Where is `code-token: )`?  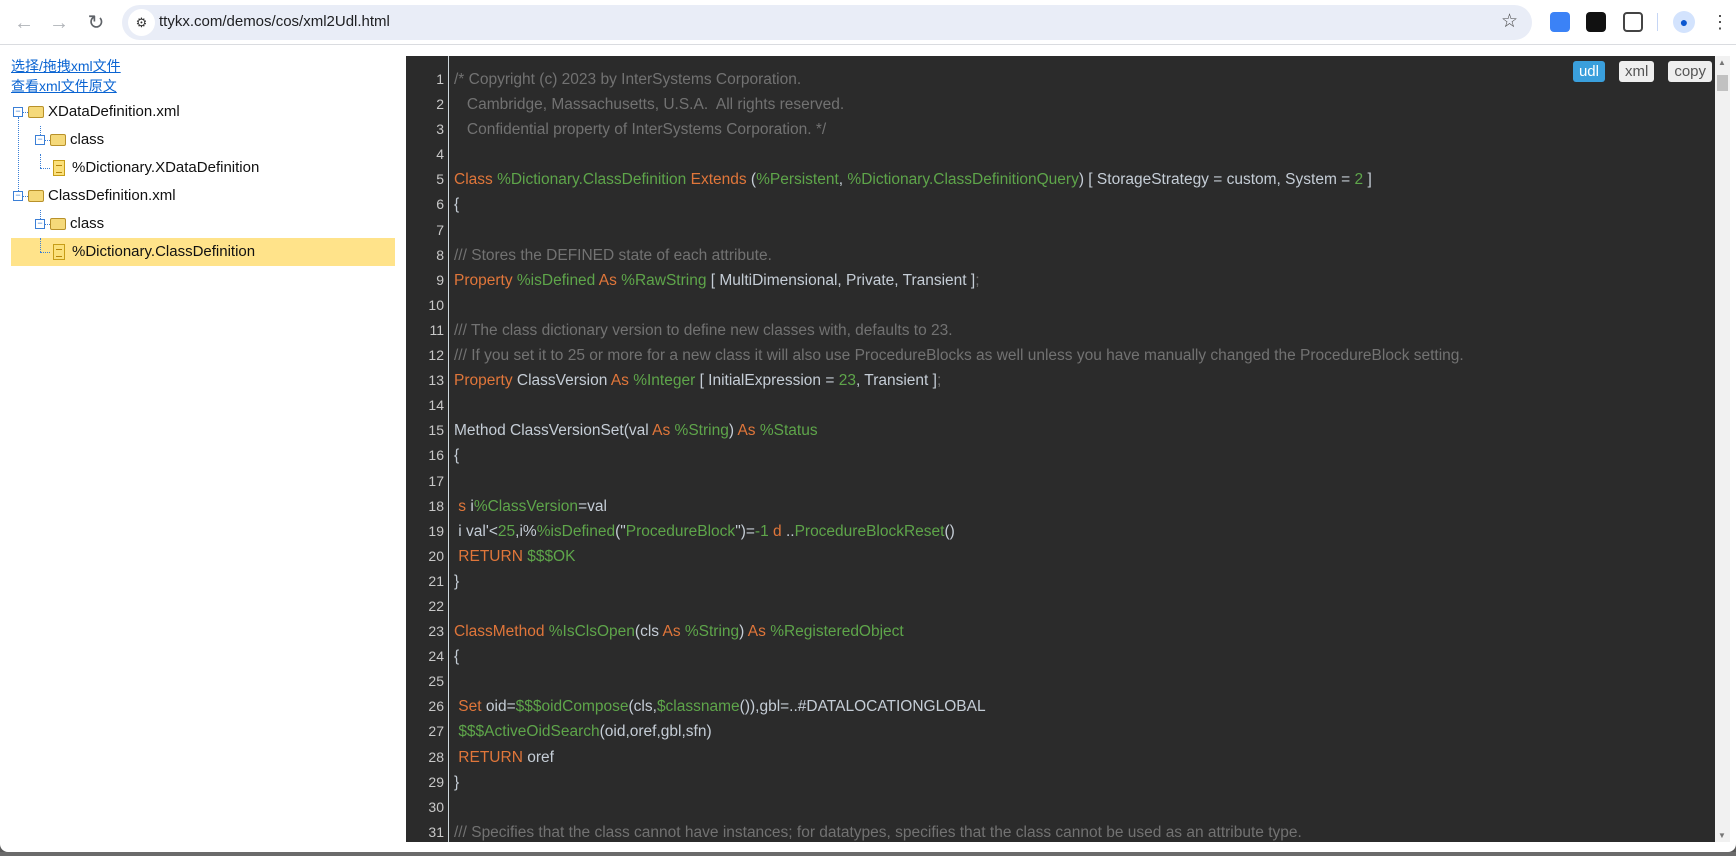 code-token: ) is located at coordinates (743, 632).